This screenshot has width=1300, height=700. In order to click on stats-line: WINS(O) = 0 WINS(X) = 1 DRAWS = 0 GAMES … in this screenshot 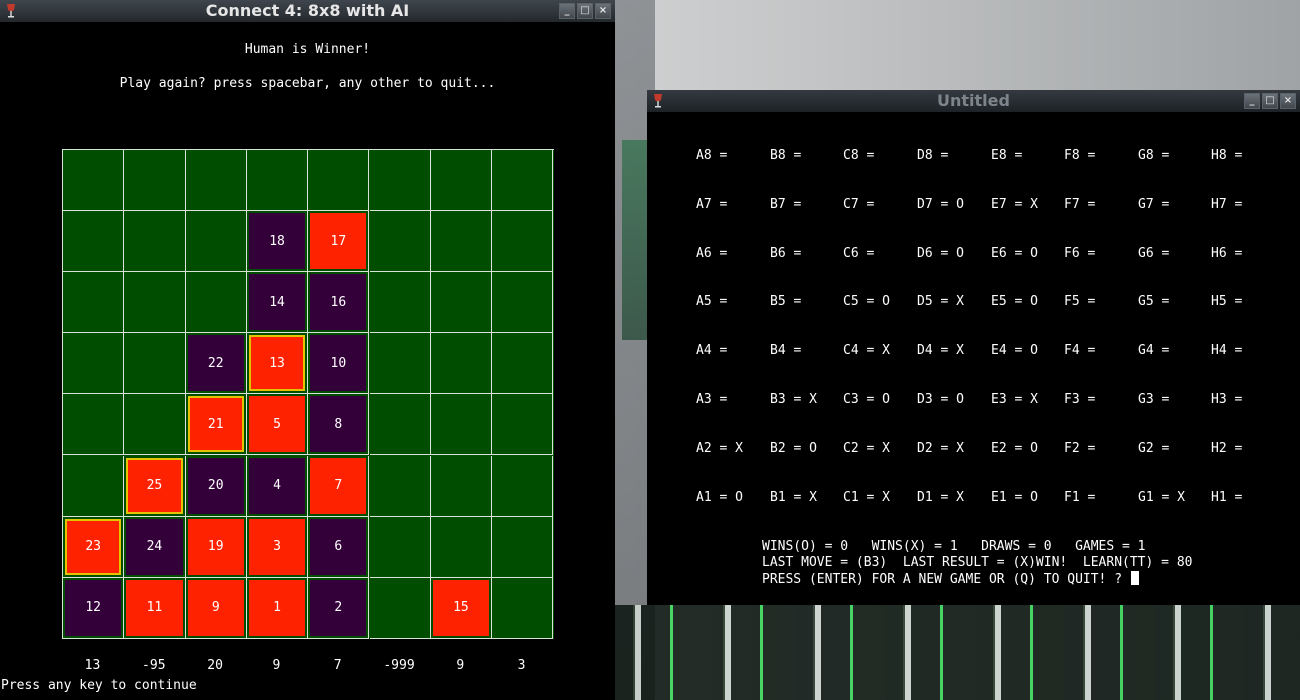, I will do `click(954, 546)`.